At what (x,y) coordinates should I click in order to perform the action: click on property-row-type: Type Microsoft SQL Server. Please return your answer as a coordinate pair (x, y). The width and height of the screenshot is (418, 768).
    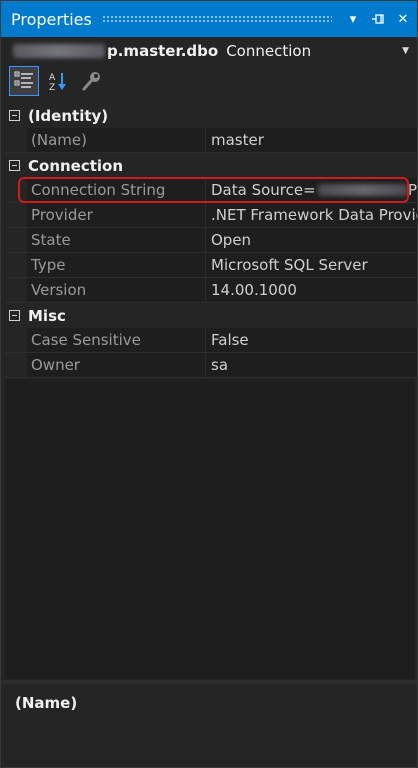
    Looking at the image, I should click on (211, 265).